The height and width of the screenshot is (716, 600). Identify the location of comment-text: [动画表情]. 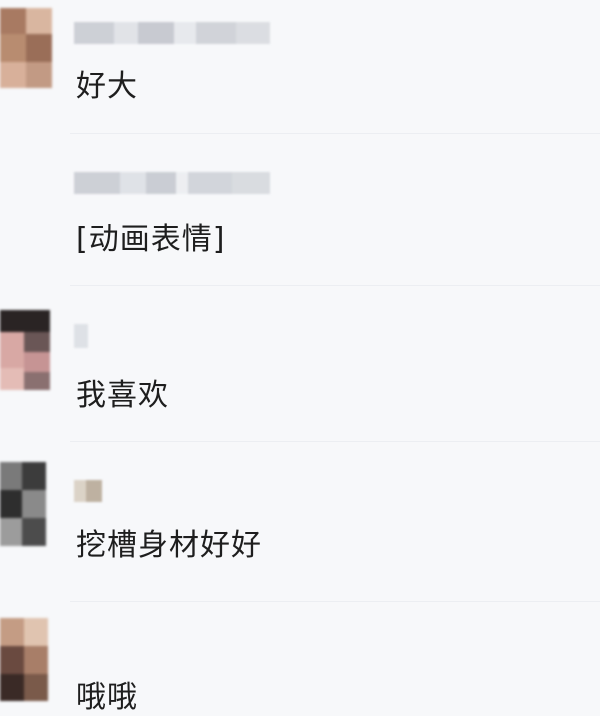
(151, 239).